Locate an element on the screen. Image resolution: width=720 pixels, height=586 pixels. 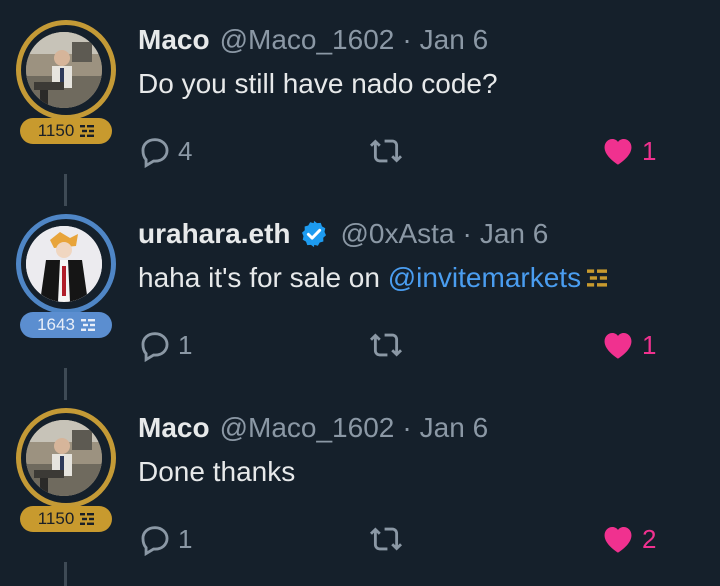
tweet-text-content: Done thanks is located at coordinates (217, 471).